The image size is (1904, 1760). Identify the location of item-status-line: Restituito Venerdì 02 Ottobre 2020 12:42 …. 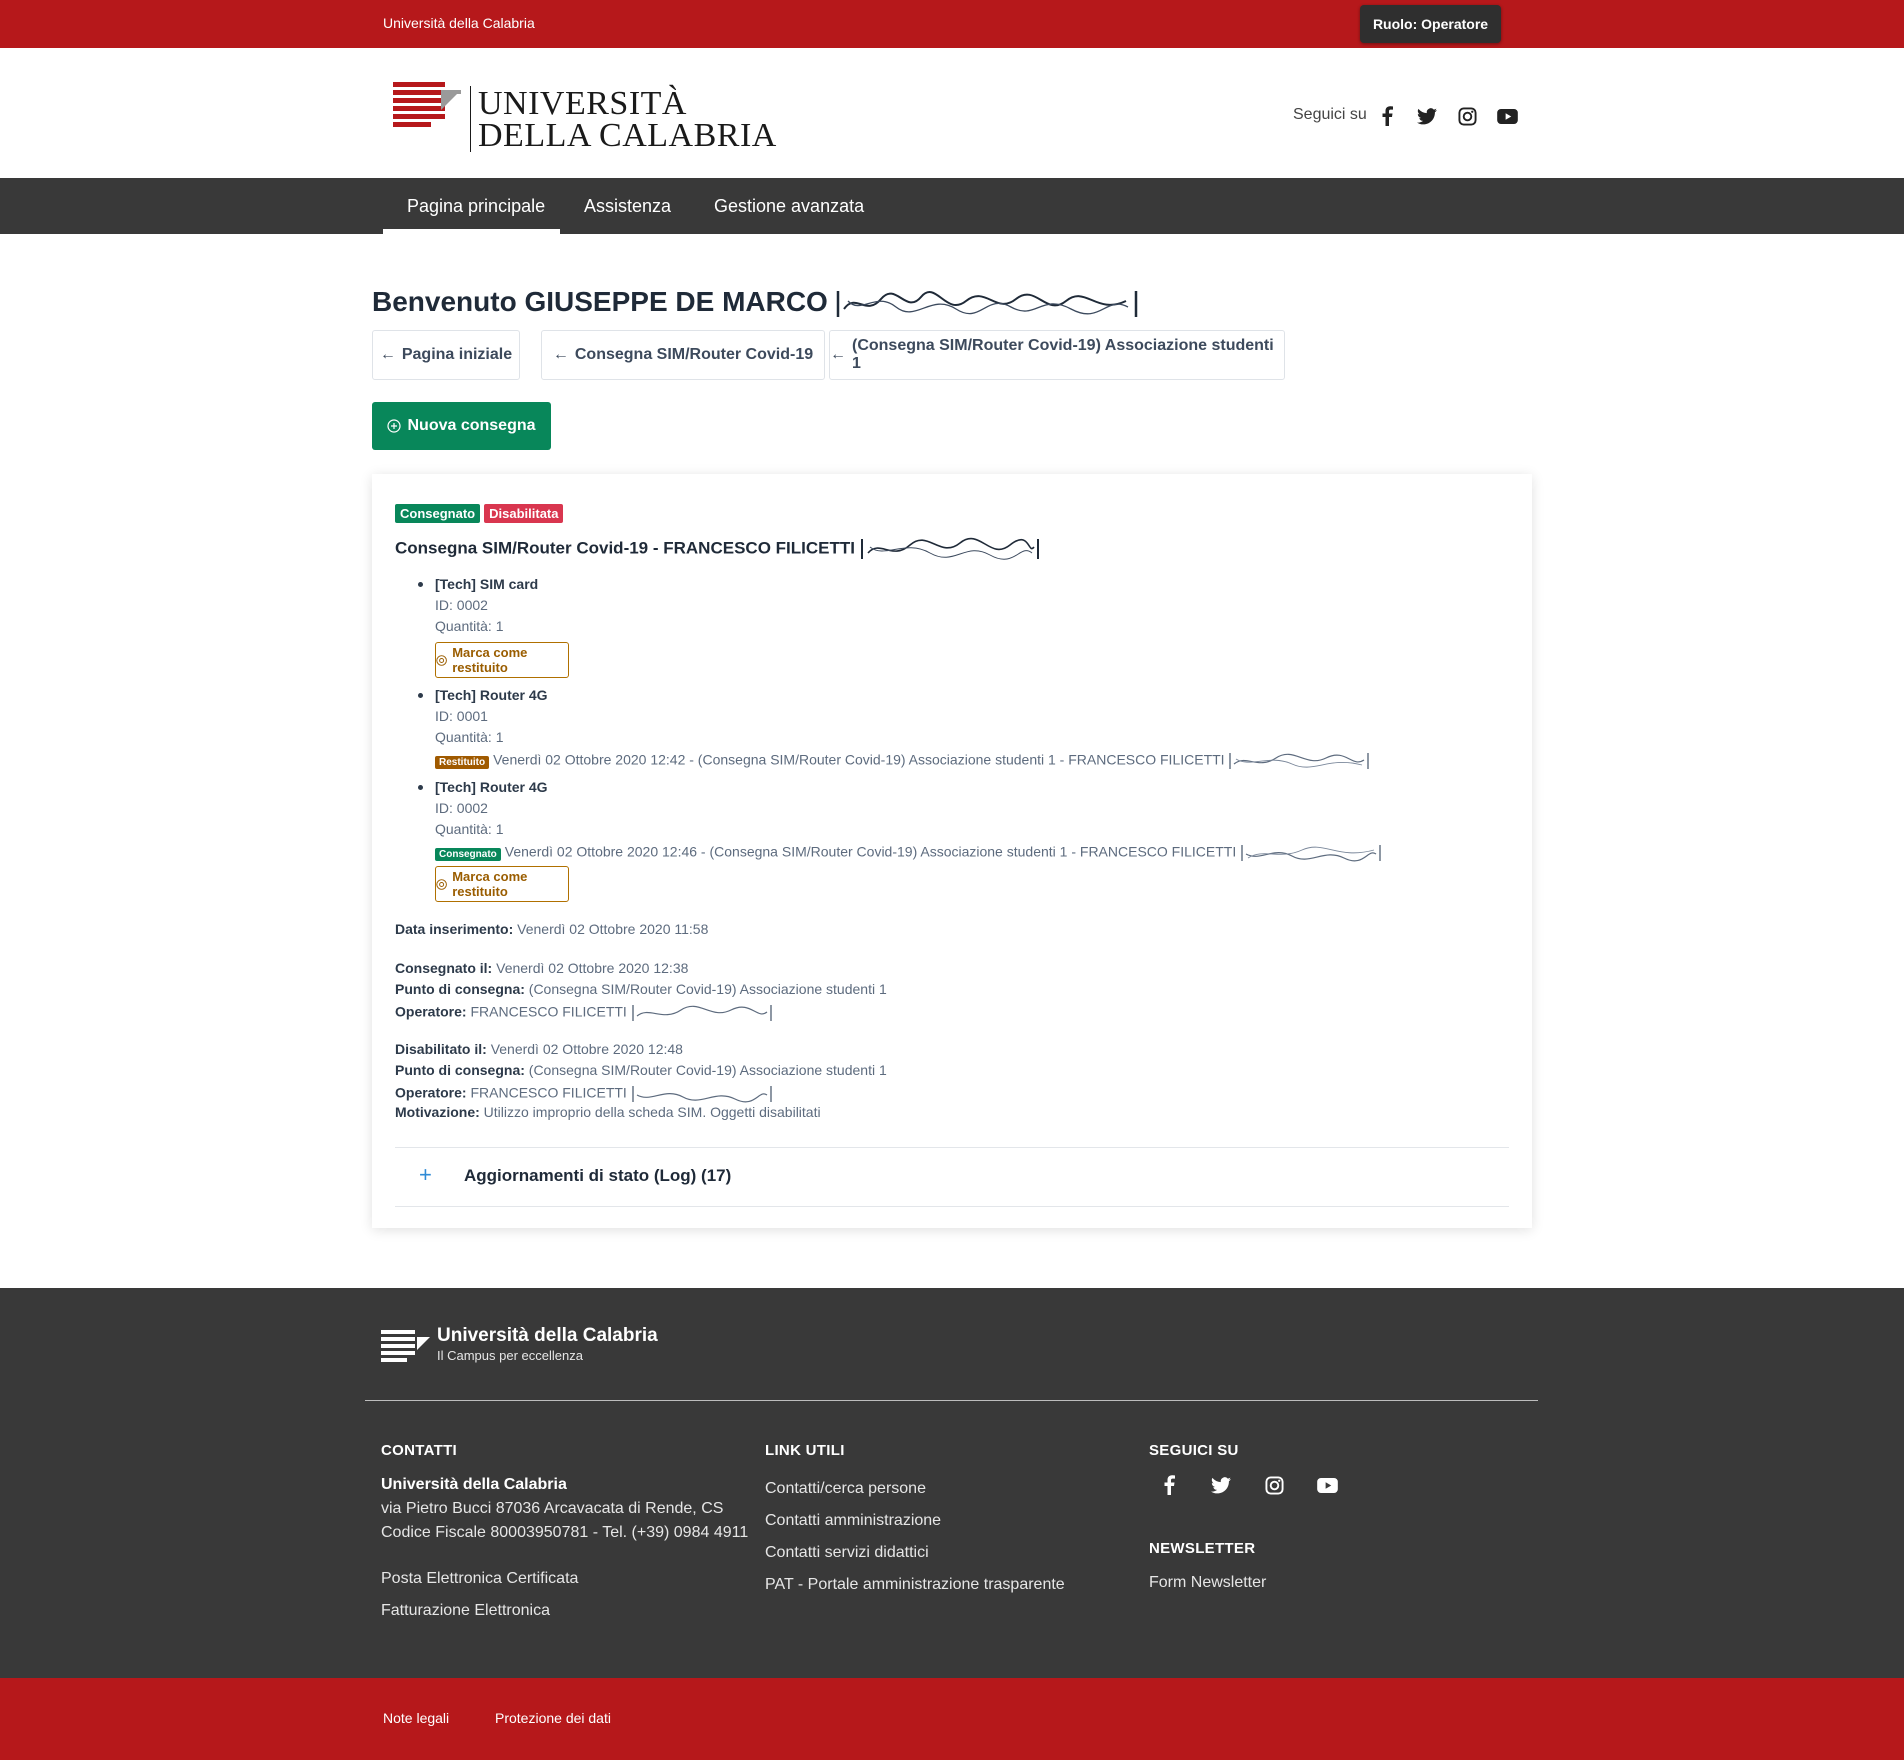
(902, 761).